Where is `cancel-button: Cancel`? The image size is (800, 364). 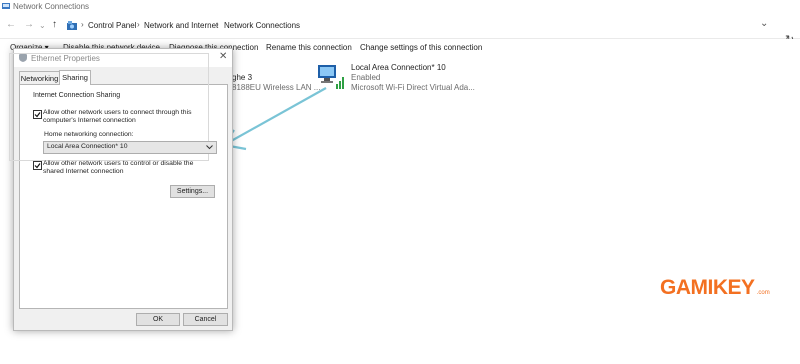
cancel-button: Cancel is located at coordinates (205, 319).